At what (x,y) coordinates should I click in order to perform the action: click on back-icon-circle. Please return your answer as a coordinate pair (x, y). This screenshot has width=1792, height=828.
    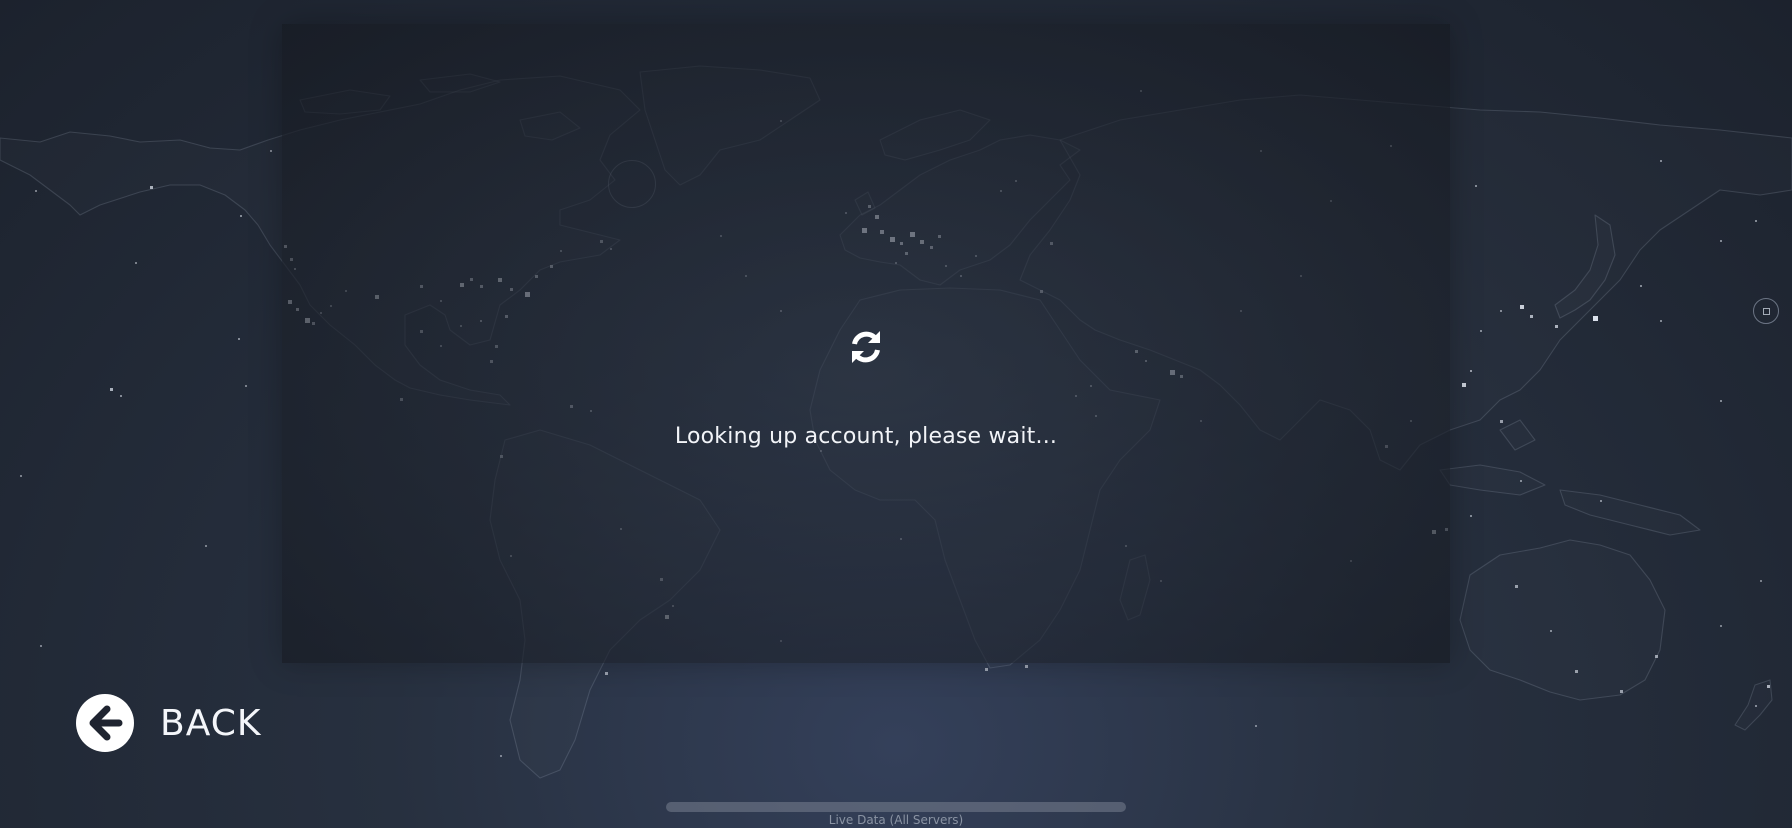
    Looking at the image, I should click on (105, 723).